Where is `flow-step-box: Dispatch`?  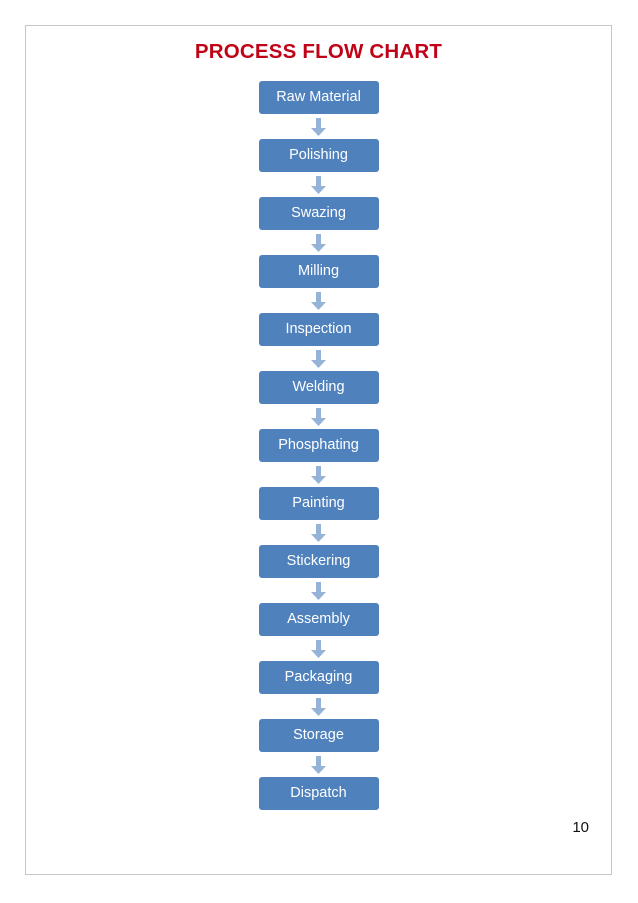
flow-step-box: Dispatch is located at coordinates (318, 793).